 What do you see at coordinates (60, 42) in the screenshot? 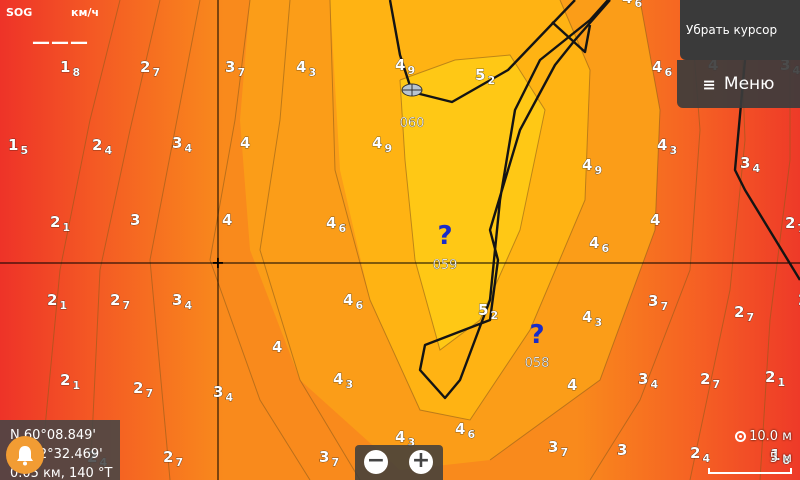
I see `sog-value: ———` at bounding box center [60, 42].